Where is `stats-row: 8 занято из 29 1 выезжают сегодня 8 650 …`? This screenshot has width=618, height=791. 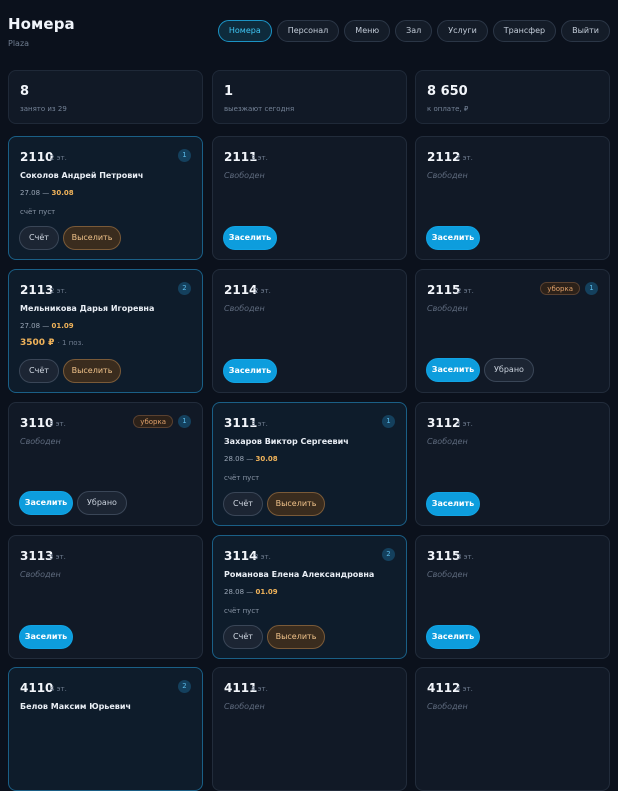
stats-row: 8 занято из 29 1 выезжают сегодня 8 650 … is located at coordinates (309, 97).